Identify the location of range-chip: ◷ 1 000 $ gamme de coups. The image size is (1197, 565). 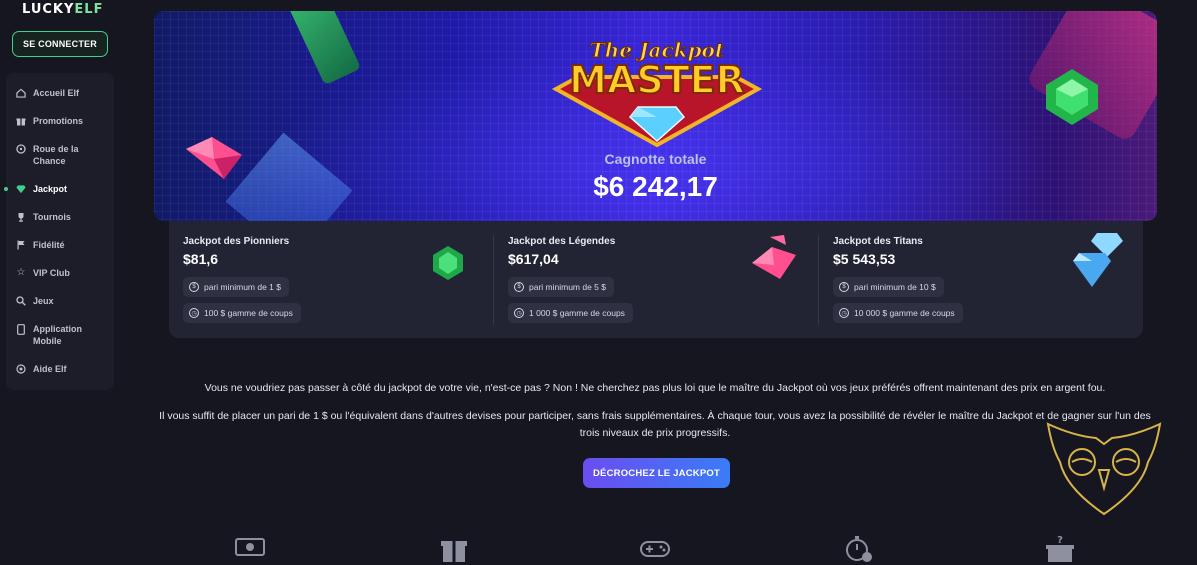
(570, 313).